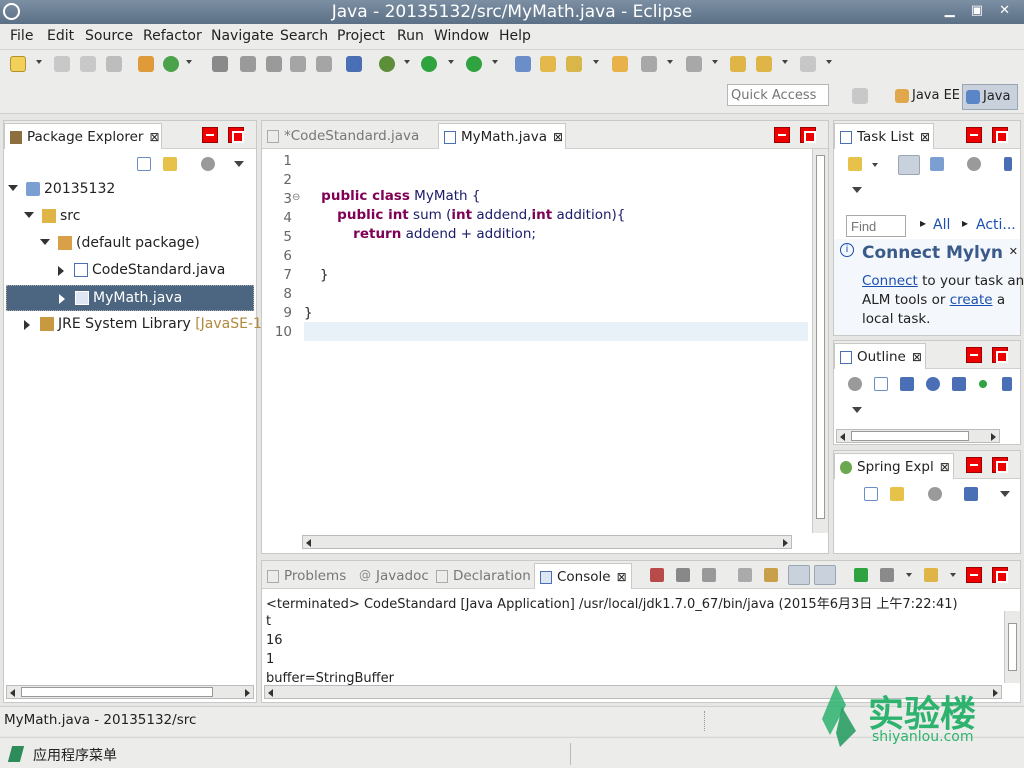  I want to click on tab-javadoc: @ Javadoc, so click(392, 576).